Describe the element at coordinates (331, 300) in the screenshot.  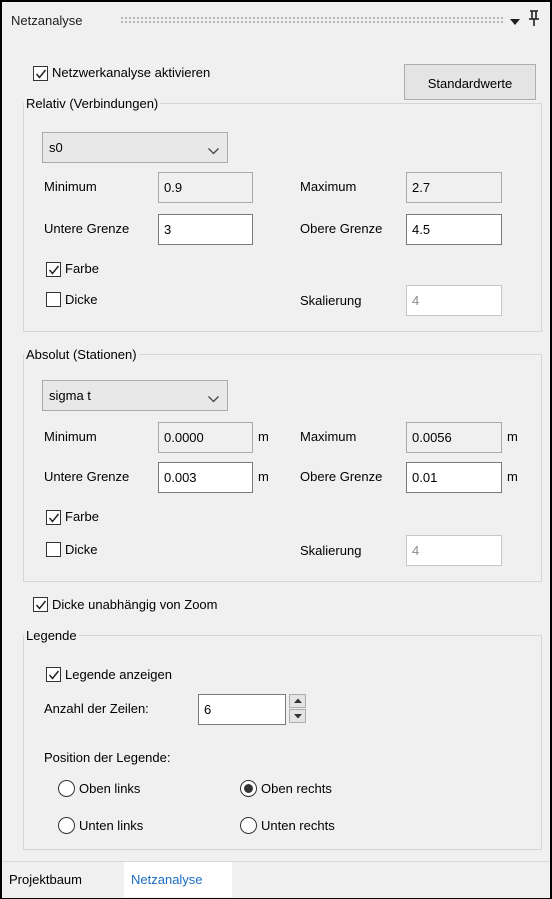
I see `relativ-scale-label: Skalierung` at that location.